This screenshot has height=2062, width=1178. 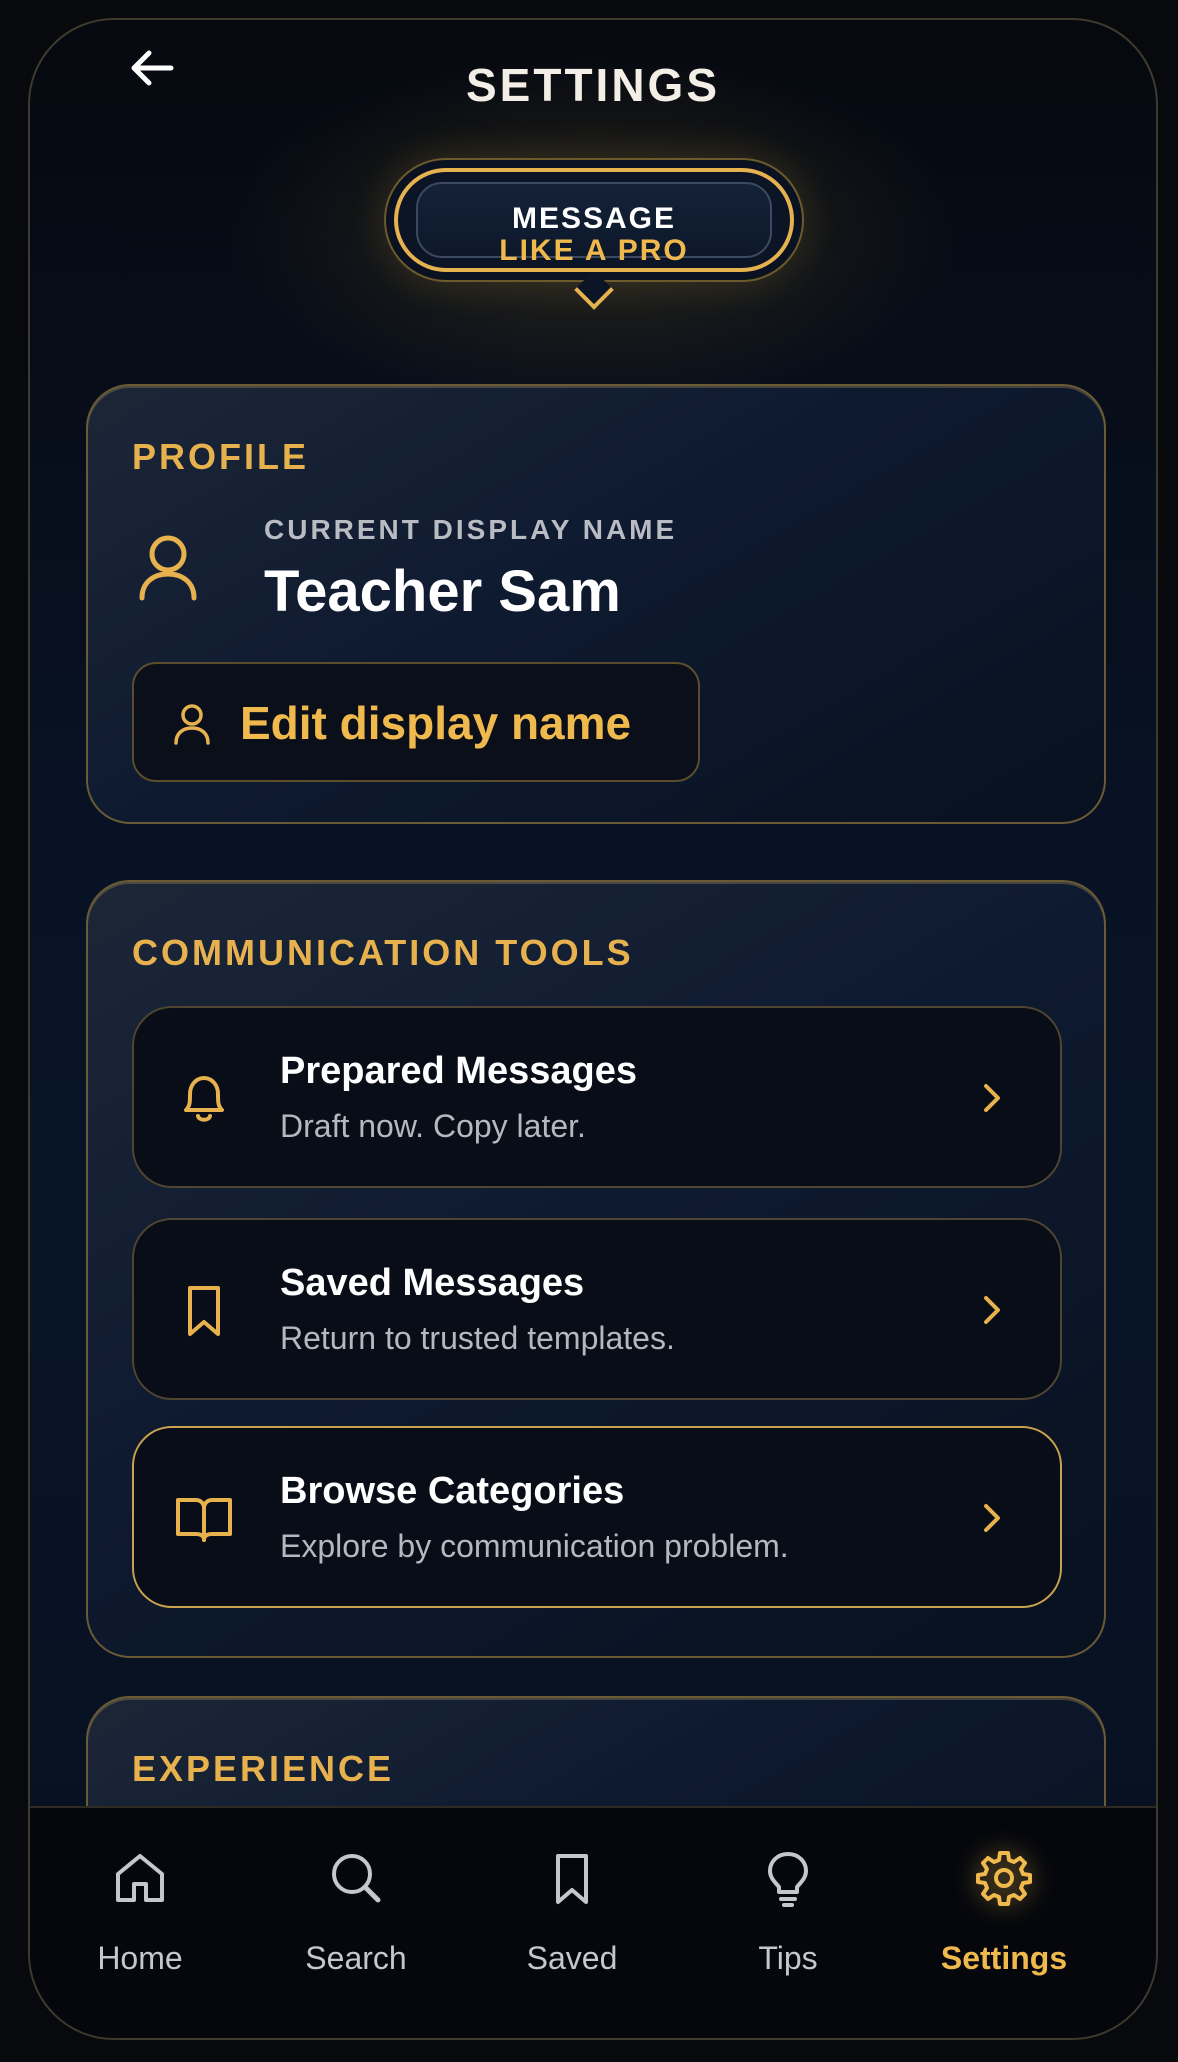 I want to click on book-open-icon, so click(x=204, y=1520).